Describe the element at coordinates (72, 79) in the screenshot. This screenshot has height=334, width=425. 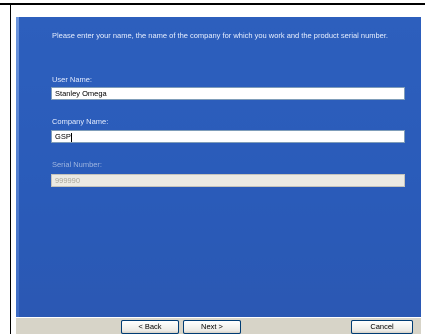
I see `user-name-label: User Name:` at that location.